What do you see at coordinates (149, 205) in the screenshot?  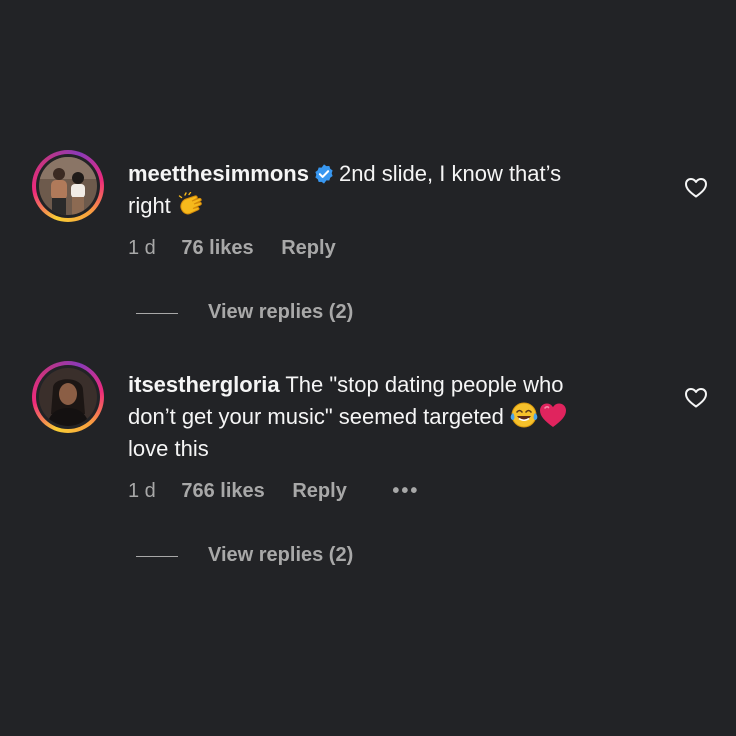 I see `comment-body-line2: right` at bounding box center [149, 205].